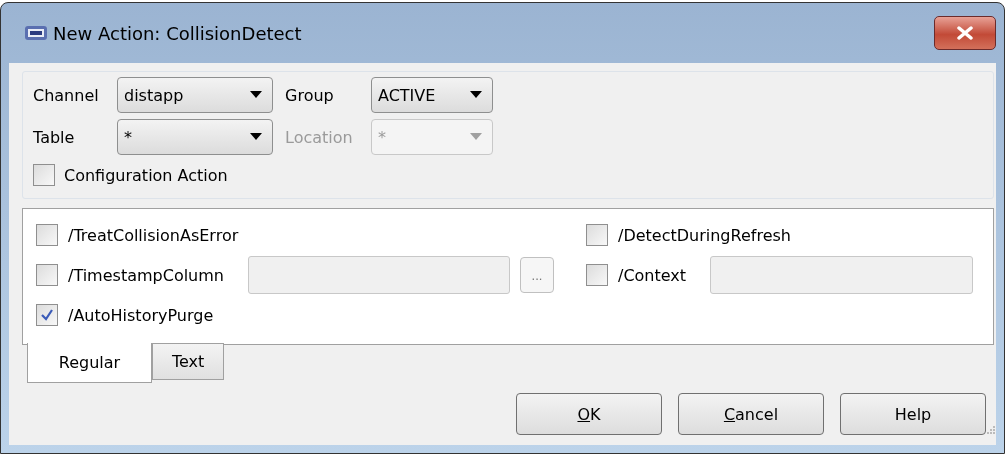  Describe the element at coordinates (991, 430) in the screenshot. I see `resize-grip-icon` at that location.